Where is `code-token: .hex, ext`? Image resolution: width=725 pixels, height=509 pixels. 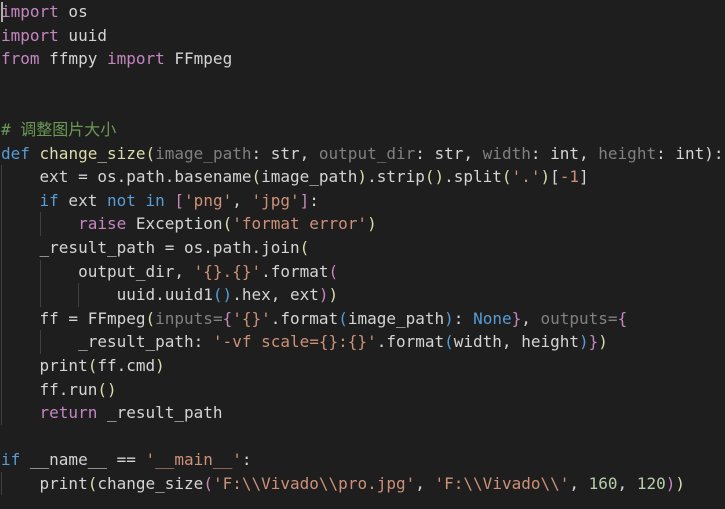 code-token: .hex, ext is located at coordinates (275, 295).